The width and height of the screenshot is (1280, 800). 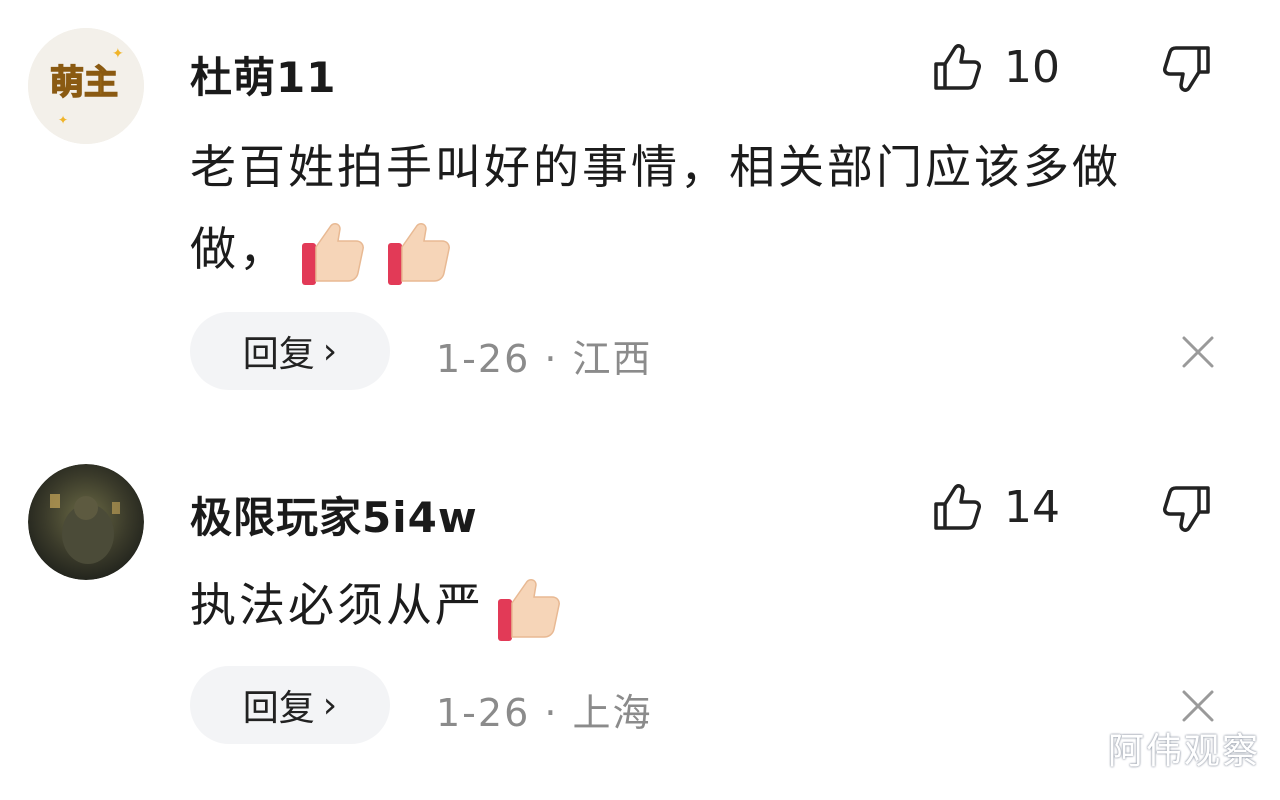 What do you see at coordinates (1183, 751) in the screenshot?
I see `watermark: 阿伟观察` at bounding box center [1183, 751].